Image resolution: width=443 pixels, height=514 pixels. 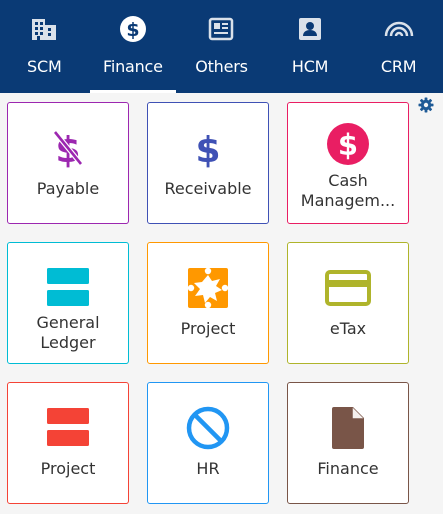 I want to click on tile-label: Payable, so click(x=68, y=188).